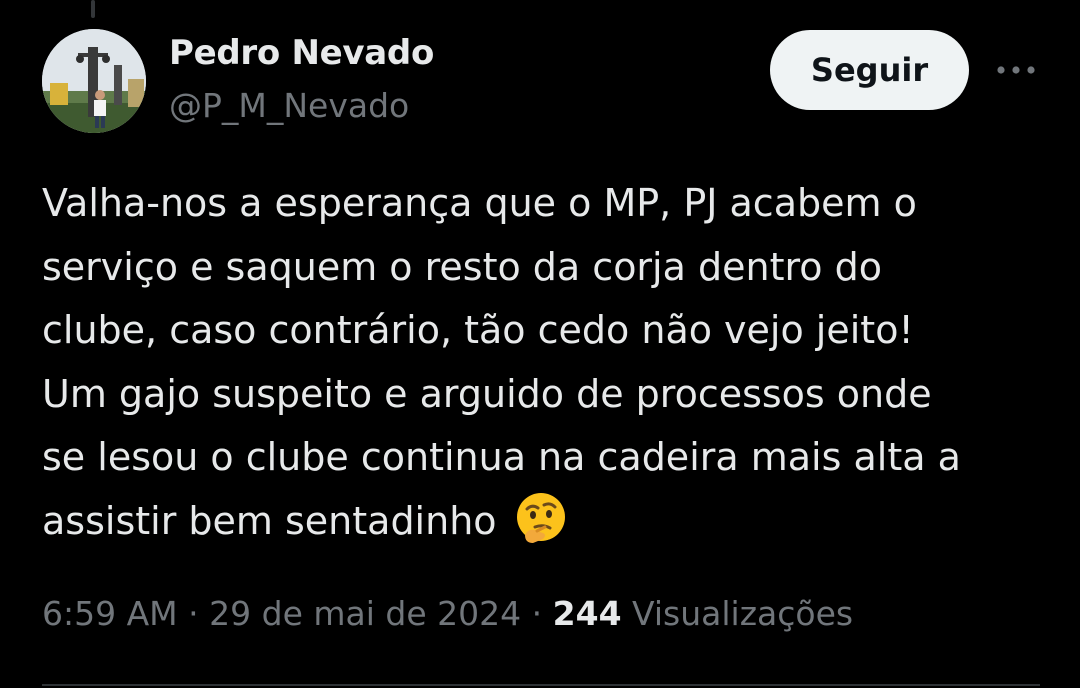 The width and height of the screenshot is (1080, 688). I want to click on avatar-photo, so click(94, 81).